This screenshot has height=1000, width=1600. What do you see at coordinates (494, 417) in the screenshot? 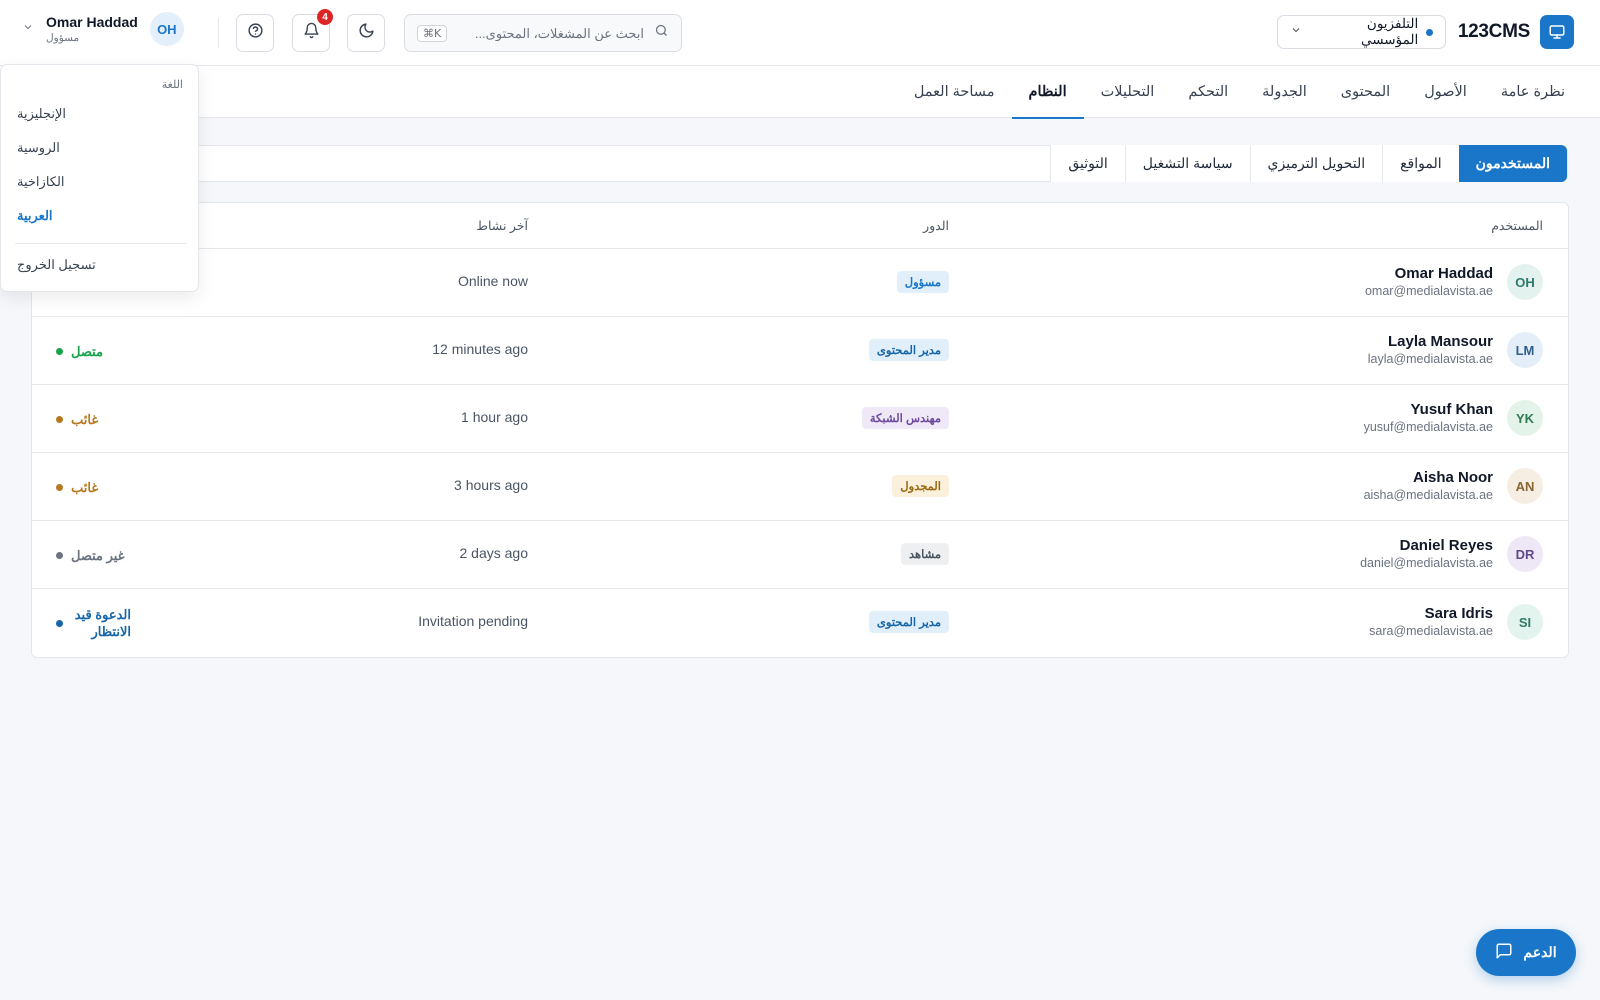
I see `last-activity: 1 hour ago` at bounding box center [494, 417].